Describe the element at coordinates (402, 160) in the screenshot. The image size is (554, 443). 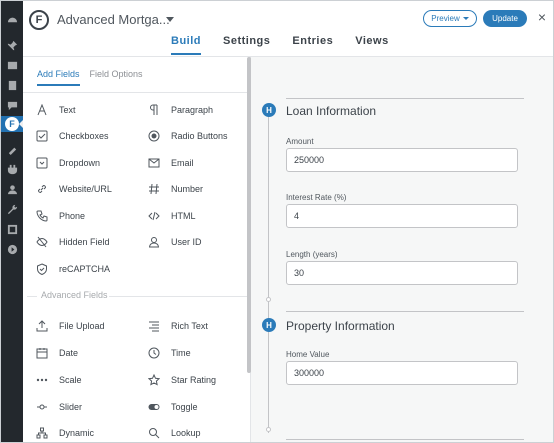
I see `amount-input: 250000` at that location.